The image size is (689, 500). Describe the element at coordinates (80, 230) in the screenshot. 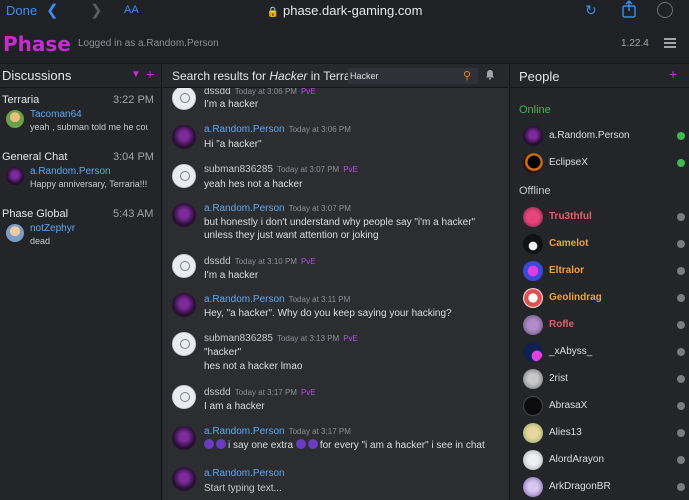

I see `discussion-item: Phase Global 5:43 AM notZephyr dead` at that location.